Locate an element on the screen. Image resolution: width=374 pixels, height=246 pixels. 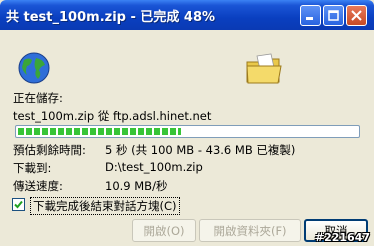
maximize-icon is located at coordinates (333, 15).